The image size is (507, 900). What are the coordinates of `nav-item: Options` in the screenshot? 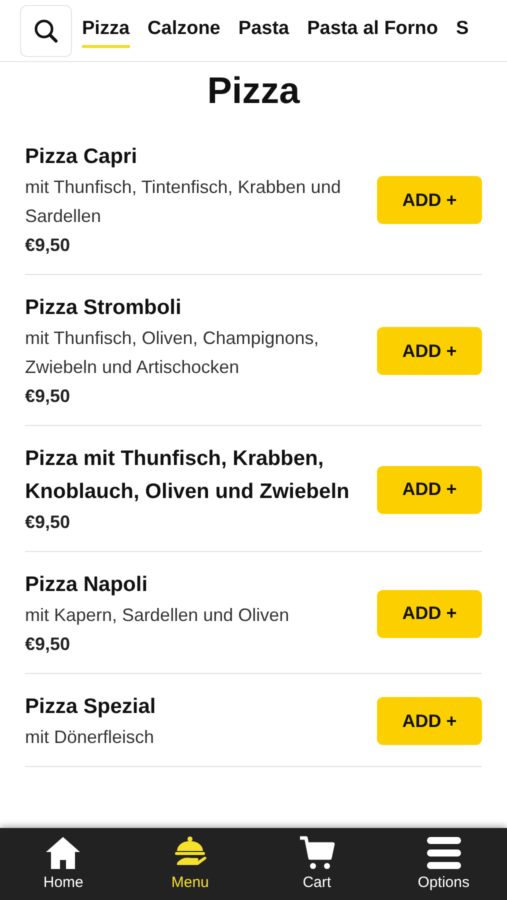 It's located at (443, 864).